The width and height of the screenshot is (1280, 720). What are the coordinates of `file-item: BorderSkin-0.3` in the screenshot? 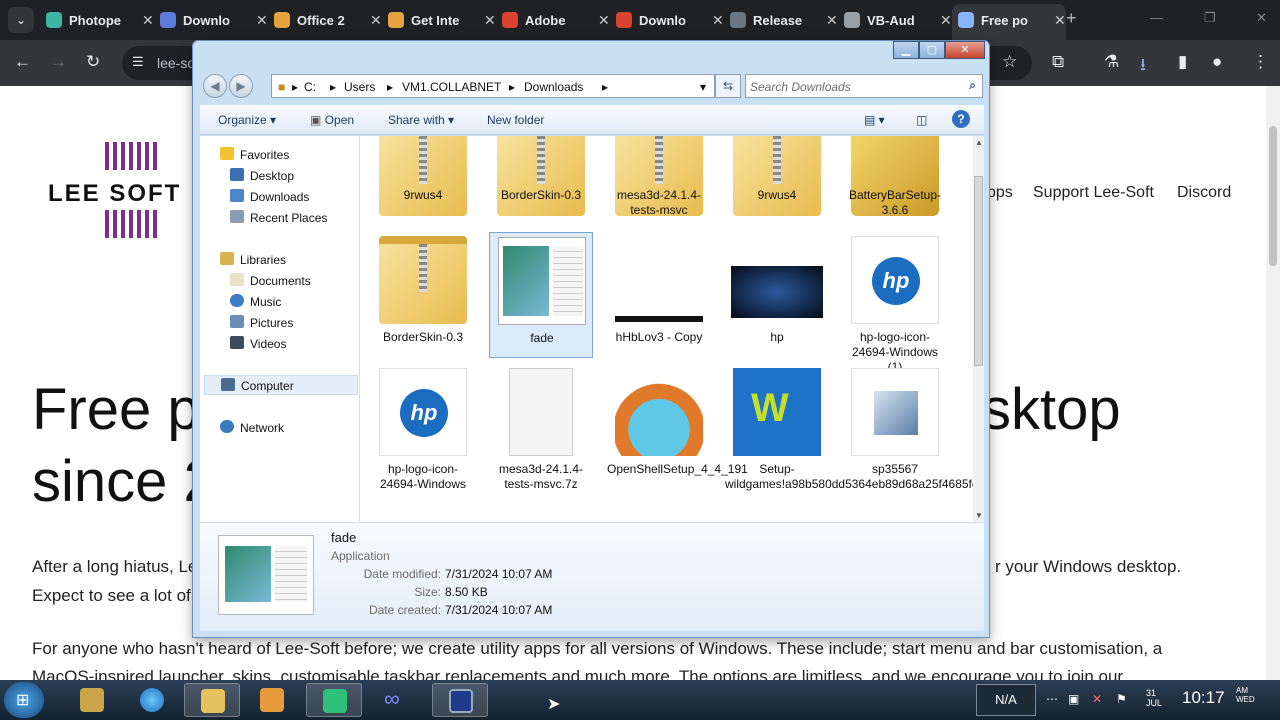 It's located at (423, 295).